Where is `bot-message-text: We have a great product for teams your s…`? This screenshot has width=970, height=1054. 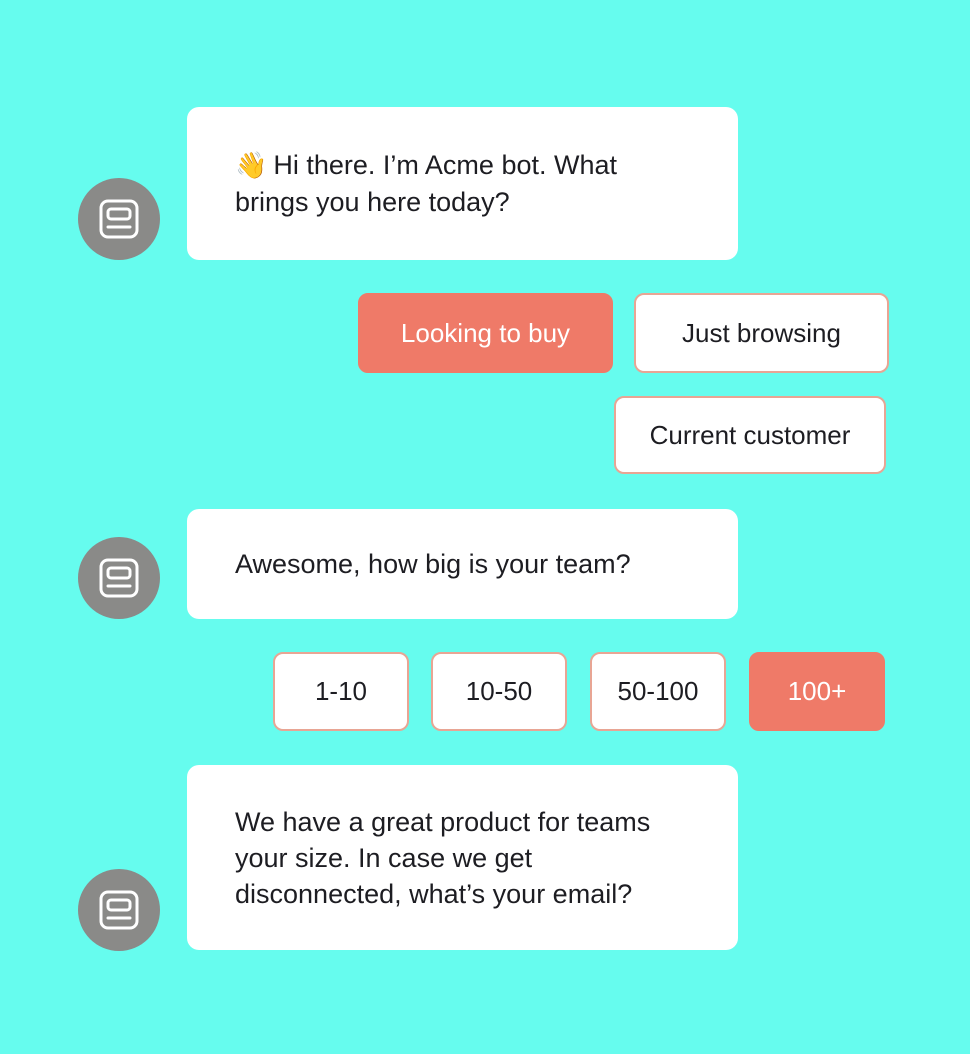
bot-message-text: We have a great product for teams your s… is located at coordinates (443, 857).